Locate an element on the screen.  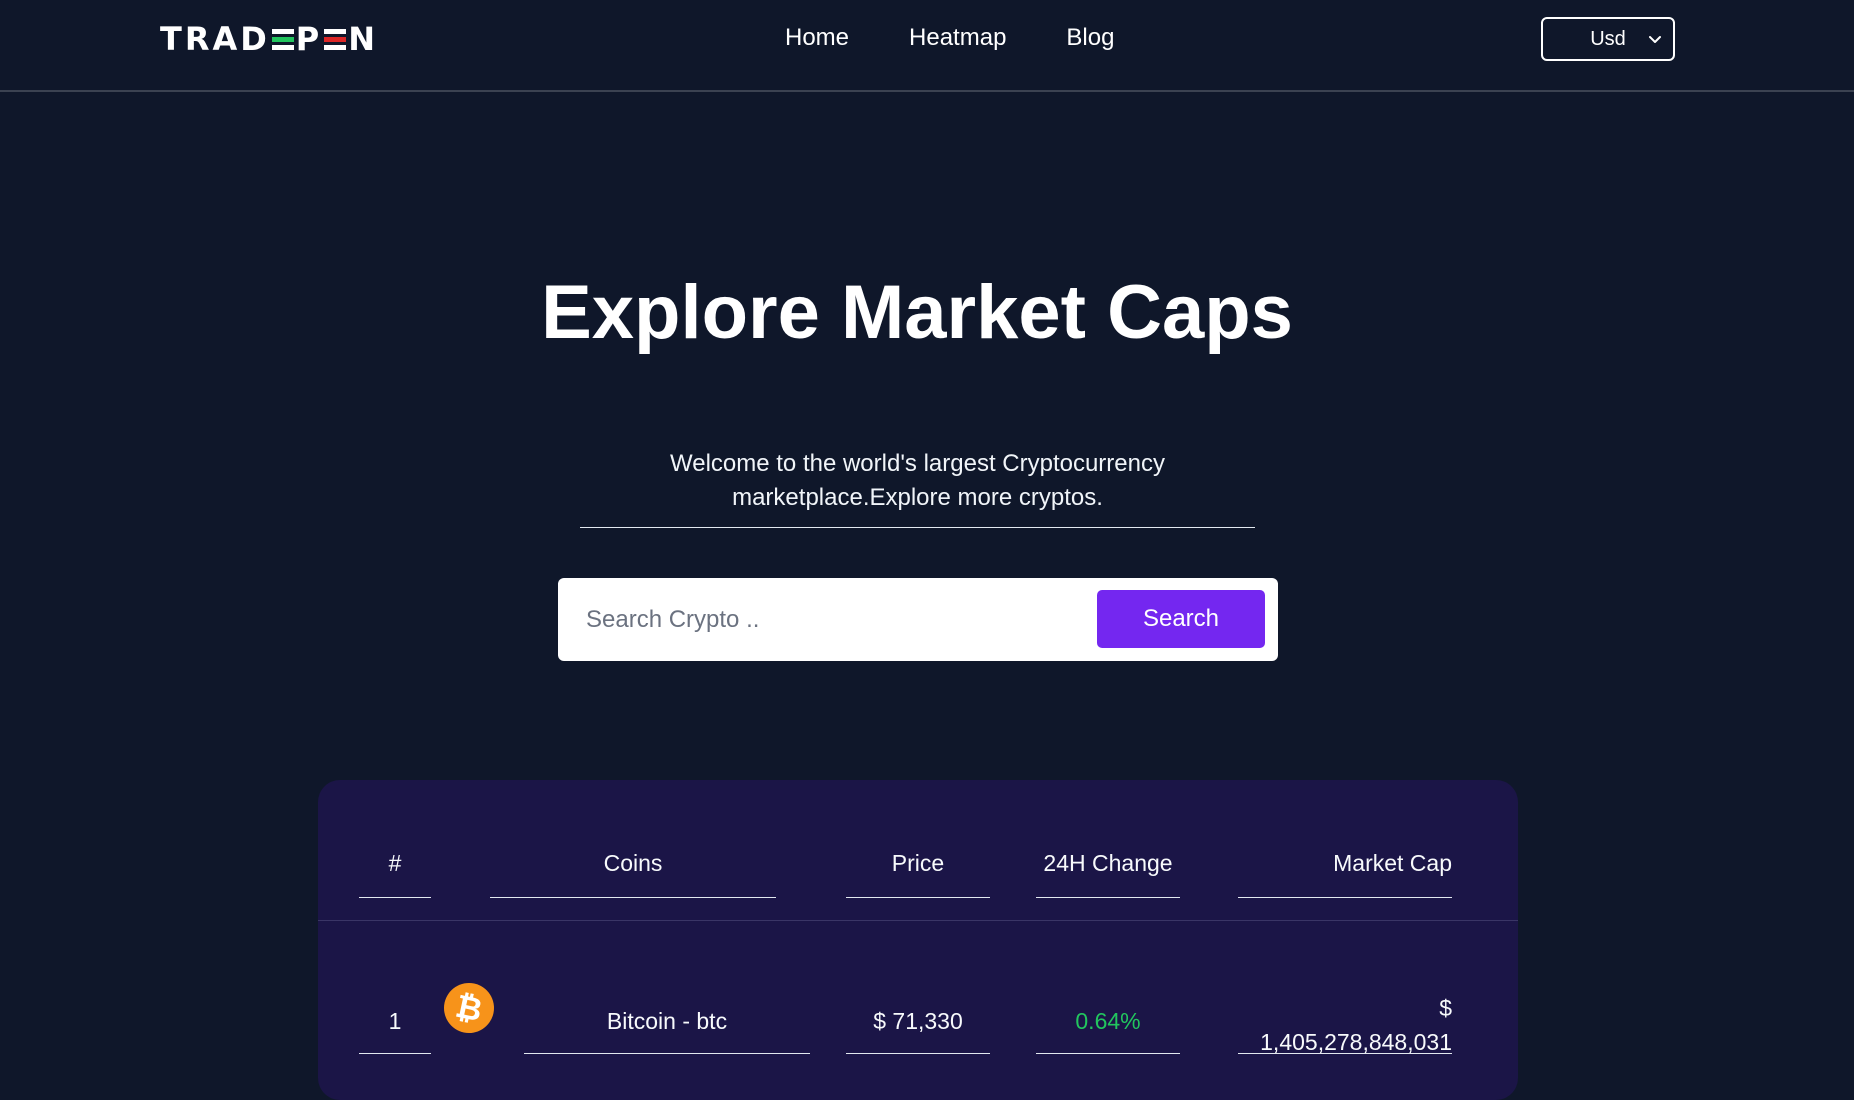
navbar: TRAD P N Home Heatmap Blog Usd is located at coordinates (927, 46).